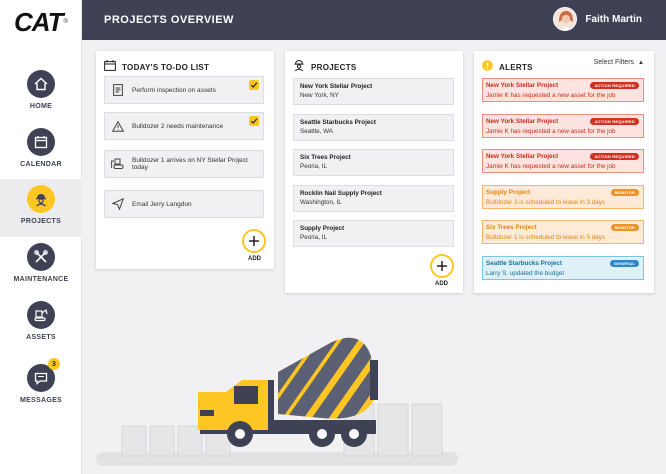 The image size is (666, 474). I want to click on list-item: Email Jerry Langdon, so click(184, 204).